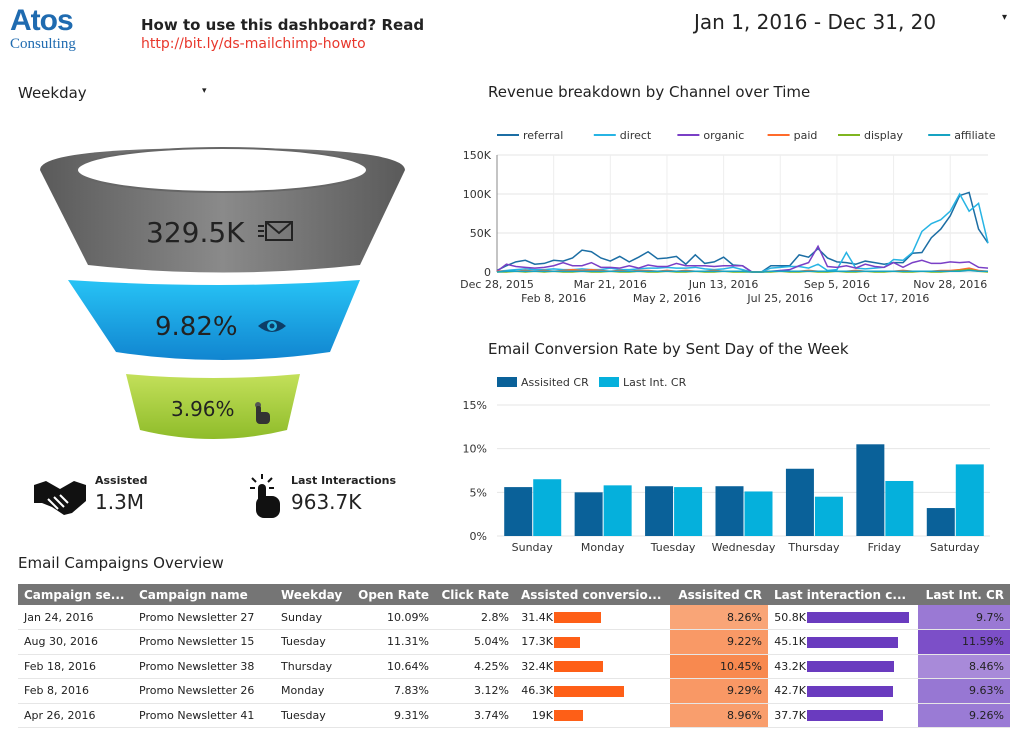  Describe the element at coordinates (475, 617) in the screenshot. I see `cell-click: 2.8%` at that location.